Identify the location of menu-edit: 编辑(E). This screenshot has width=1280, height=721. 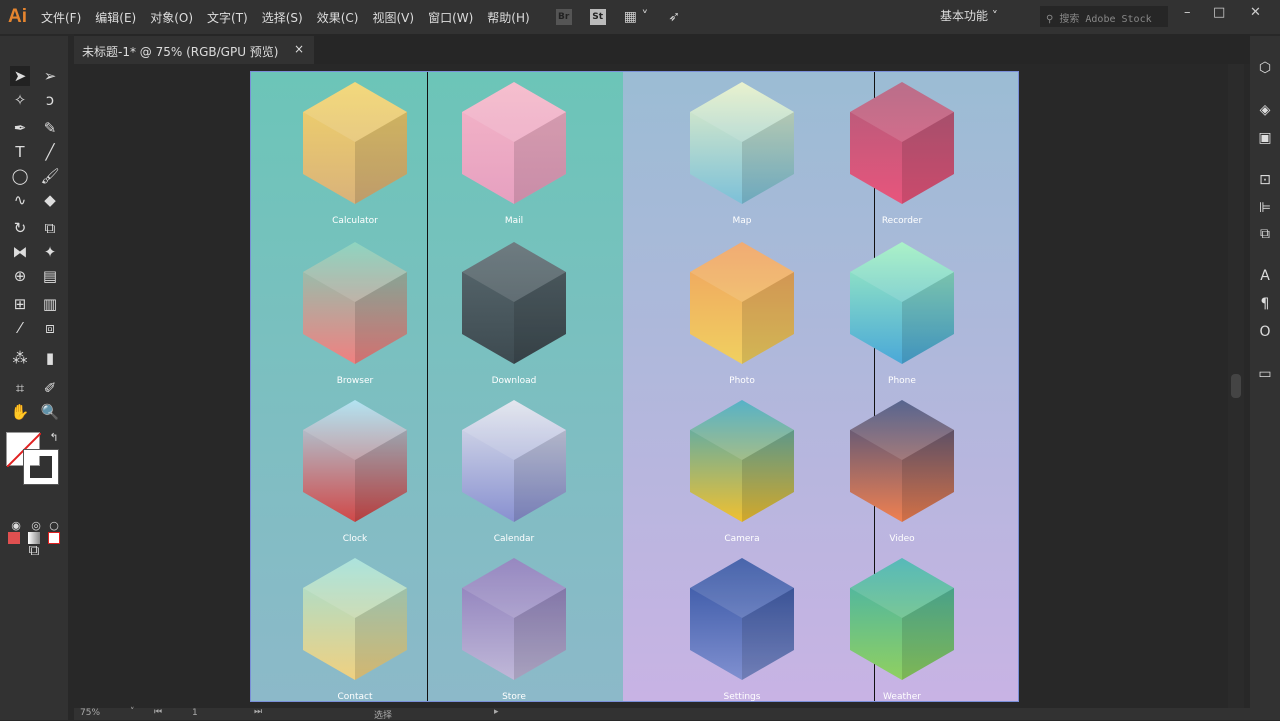
(115, 17).